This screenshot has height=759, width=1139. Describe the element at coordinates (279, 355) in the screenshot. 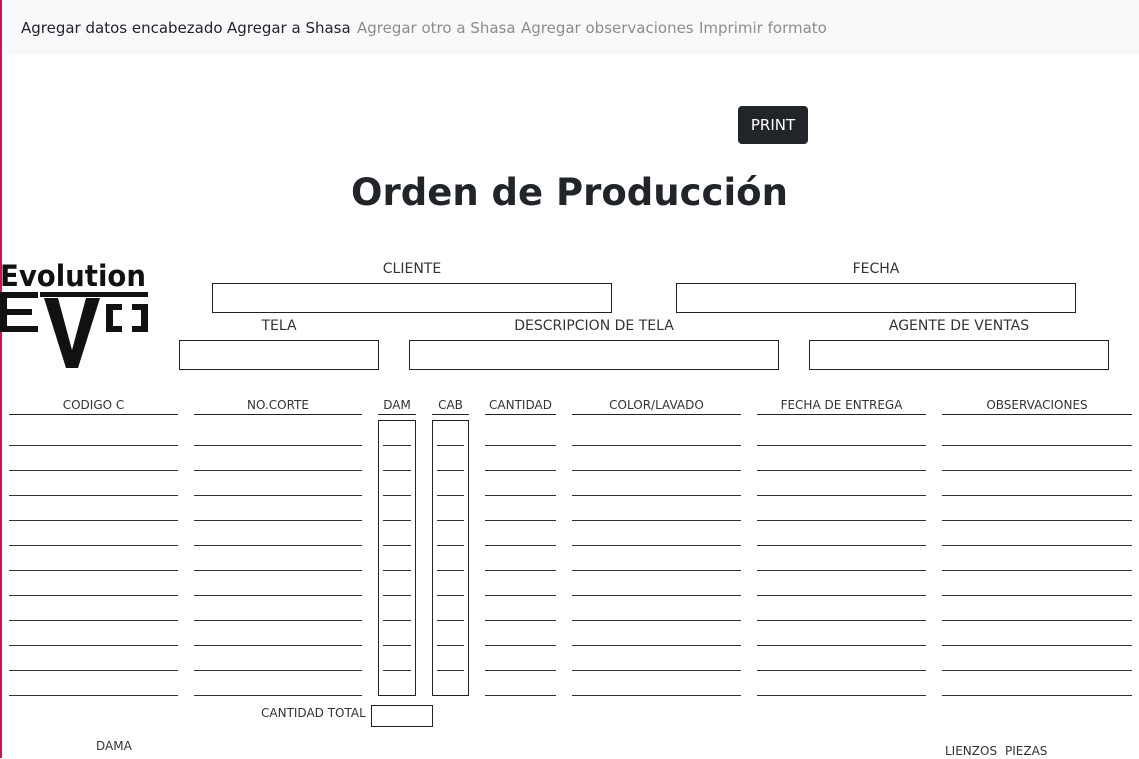

I see `tela-input` at that location.